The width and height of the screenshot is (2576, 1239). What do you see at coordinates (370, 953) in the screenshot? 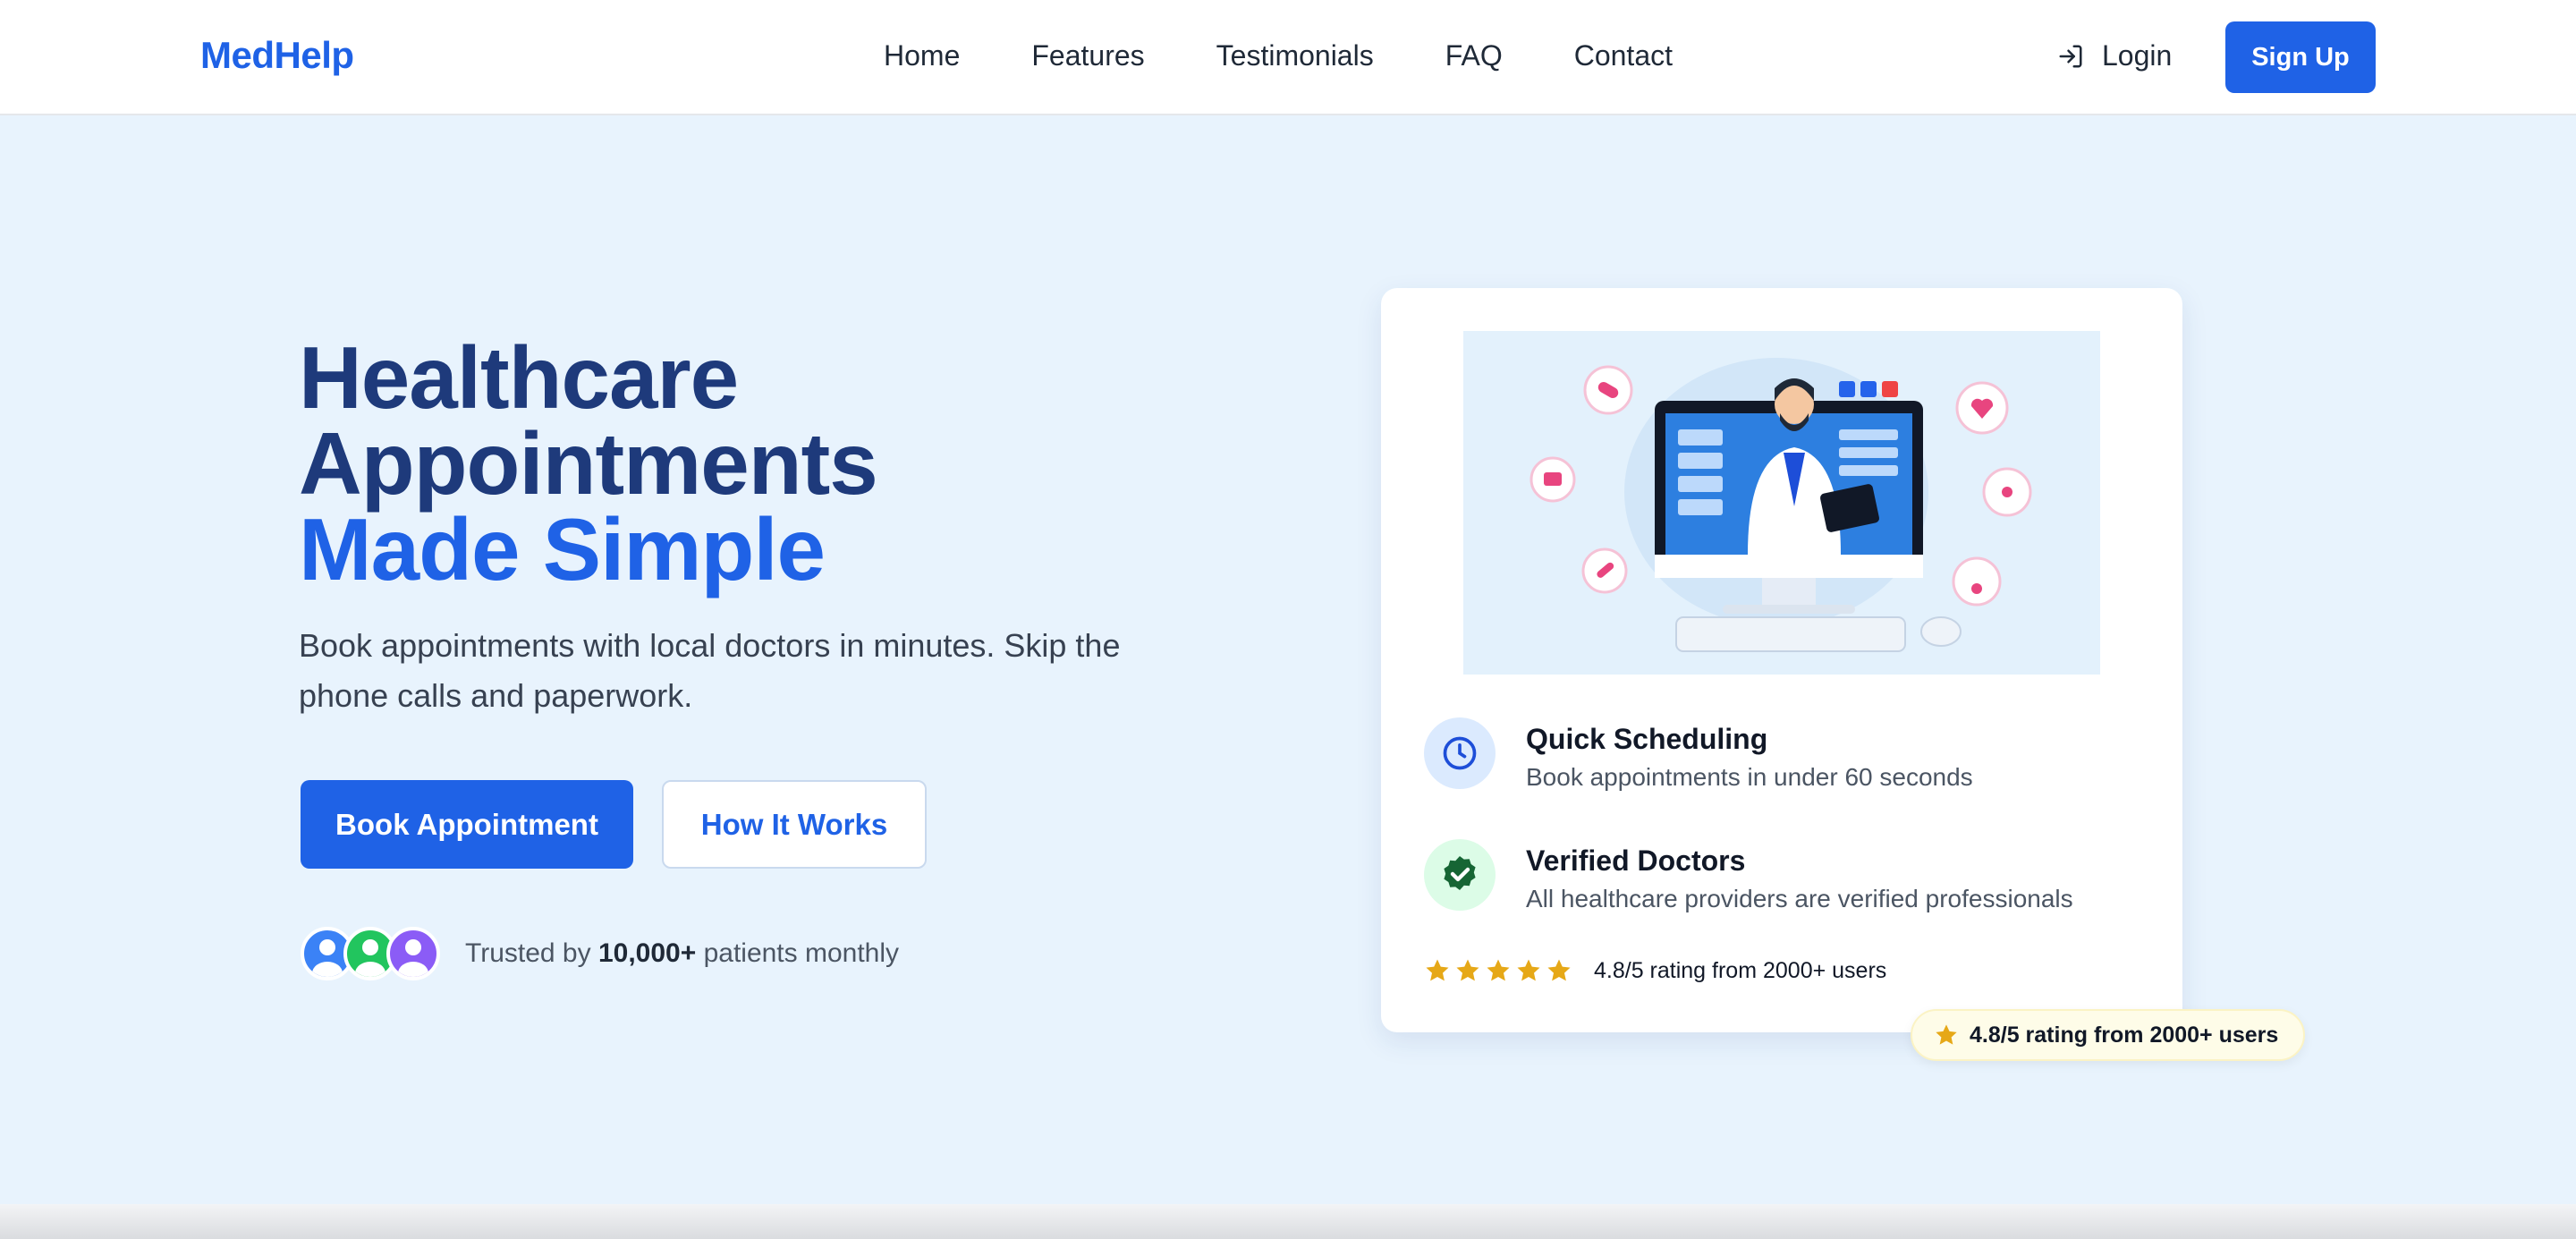
I see `avatar-group` at bounding box center [370, 953].